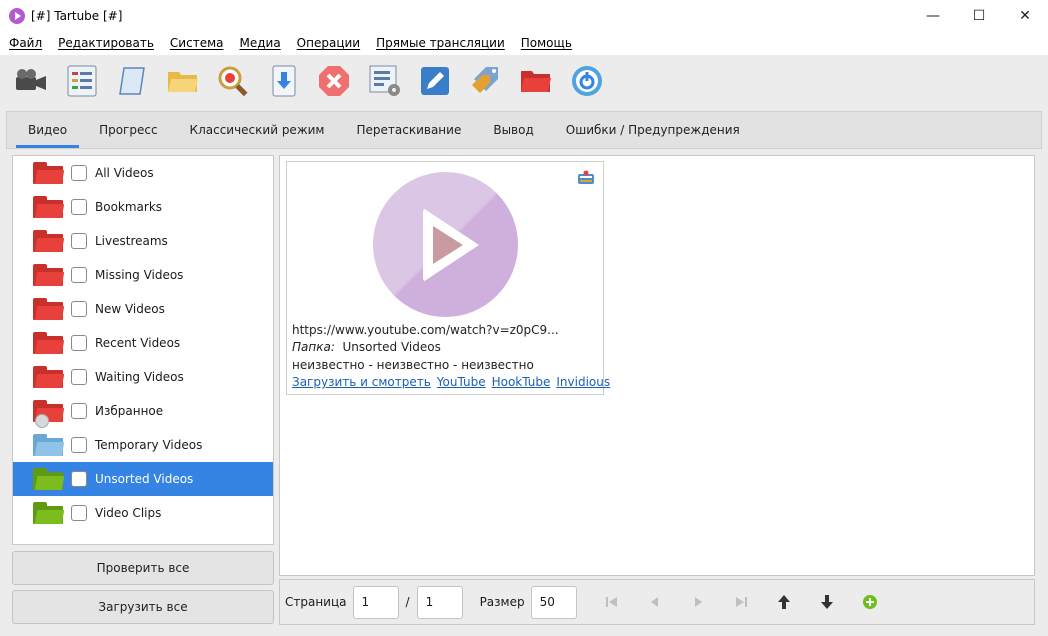 Image resolution: width=1048 pixels, height=636 pixels. What do you see at coordinates (435, 81) in the screenshot?
I see `edit-pencil-icon` at bounding box center [435, 81].